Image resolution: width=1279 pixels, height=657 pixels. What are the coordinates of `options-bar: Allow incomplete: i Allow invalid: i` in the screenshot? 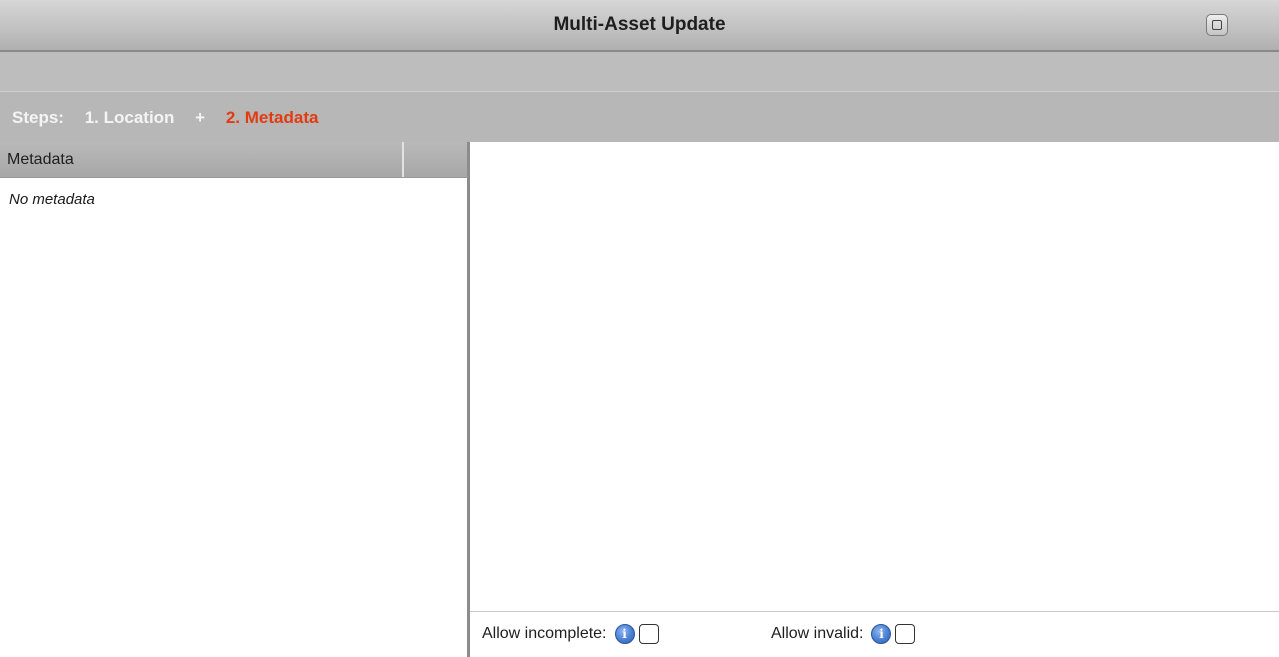 It's located at (874, 634).